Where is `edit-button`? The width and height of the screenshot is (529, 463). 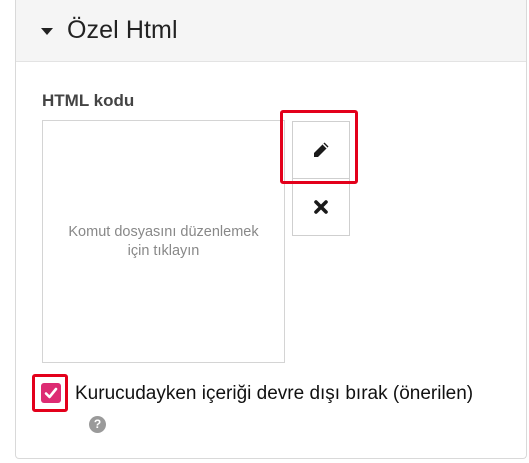 edit-button is located at coordinates (321, 150).